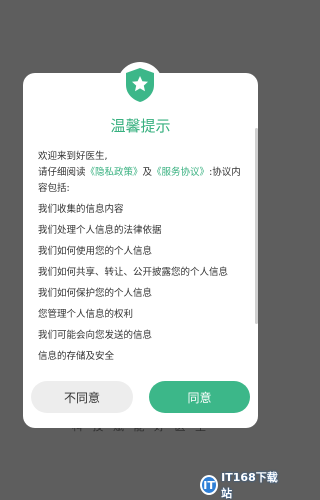  I want to click on list-item: 我们如何保护您的个人信息, so click(95, 293).